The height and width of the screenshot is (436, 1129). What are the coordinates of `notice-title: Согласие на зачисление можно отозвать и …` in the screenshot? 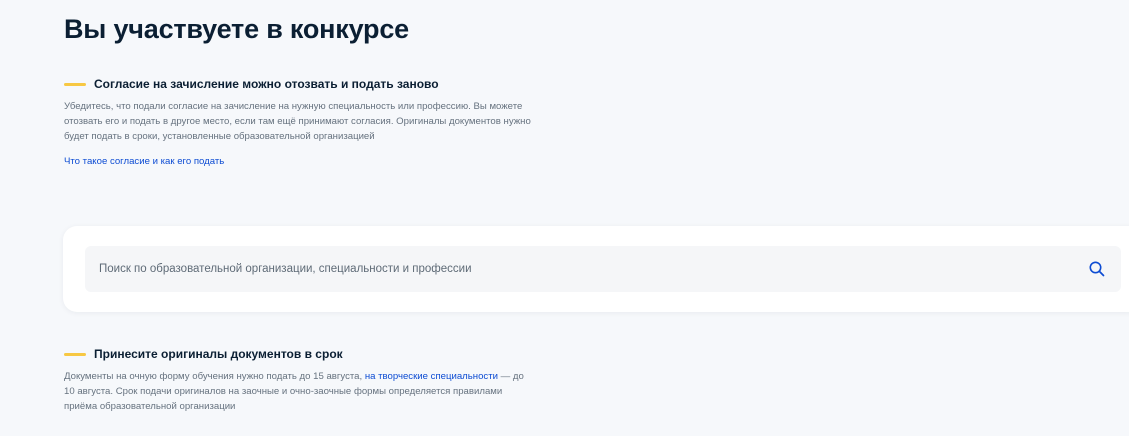 It's located at (266, 84).